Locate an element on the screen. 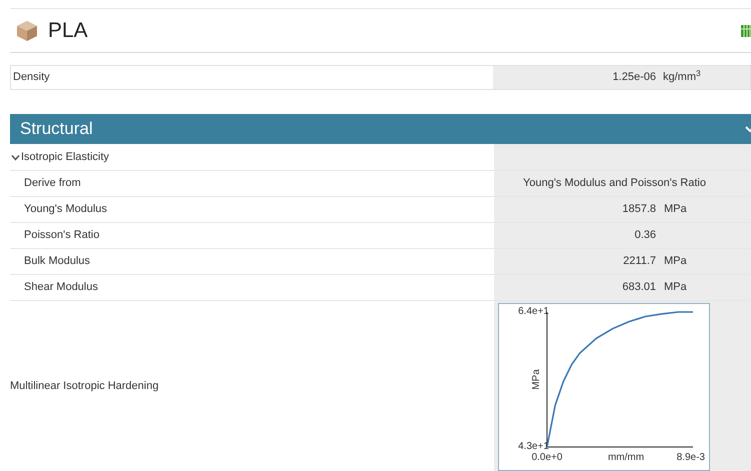  tick-label: 0.0e+0 is located at coordinates (547, 457).